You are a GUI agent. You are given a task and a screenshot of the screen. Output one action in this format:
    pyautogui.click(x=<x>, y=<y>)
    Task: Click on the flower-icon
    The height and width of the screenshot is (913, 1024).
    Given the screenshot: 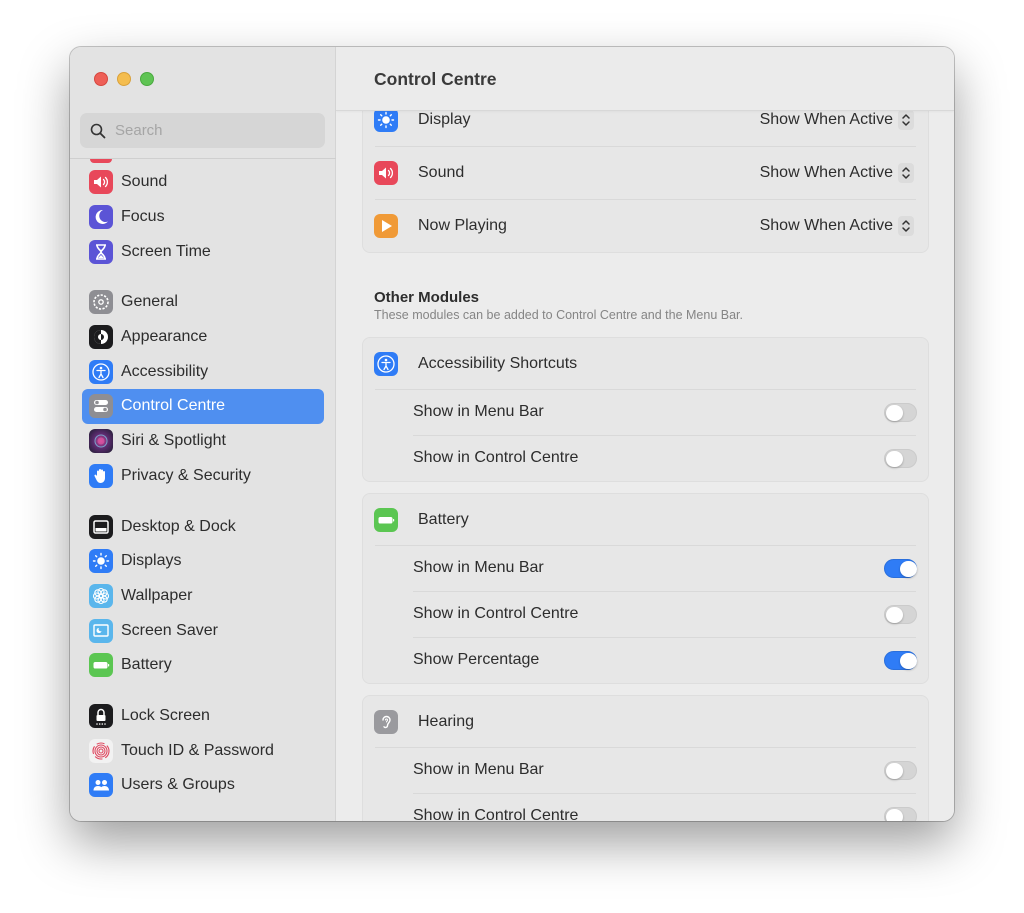 What is the action you would take?
    pyautogui.click(x=101, y=595)
    